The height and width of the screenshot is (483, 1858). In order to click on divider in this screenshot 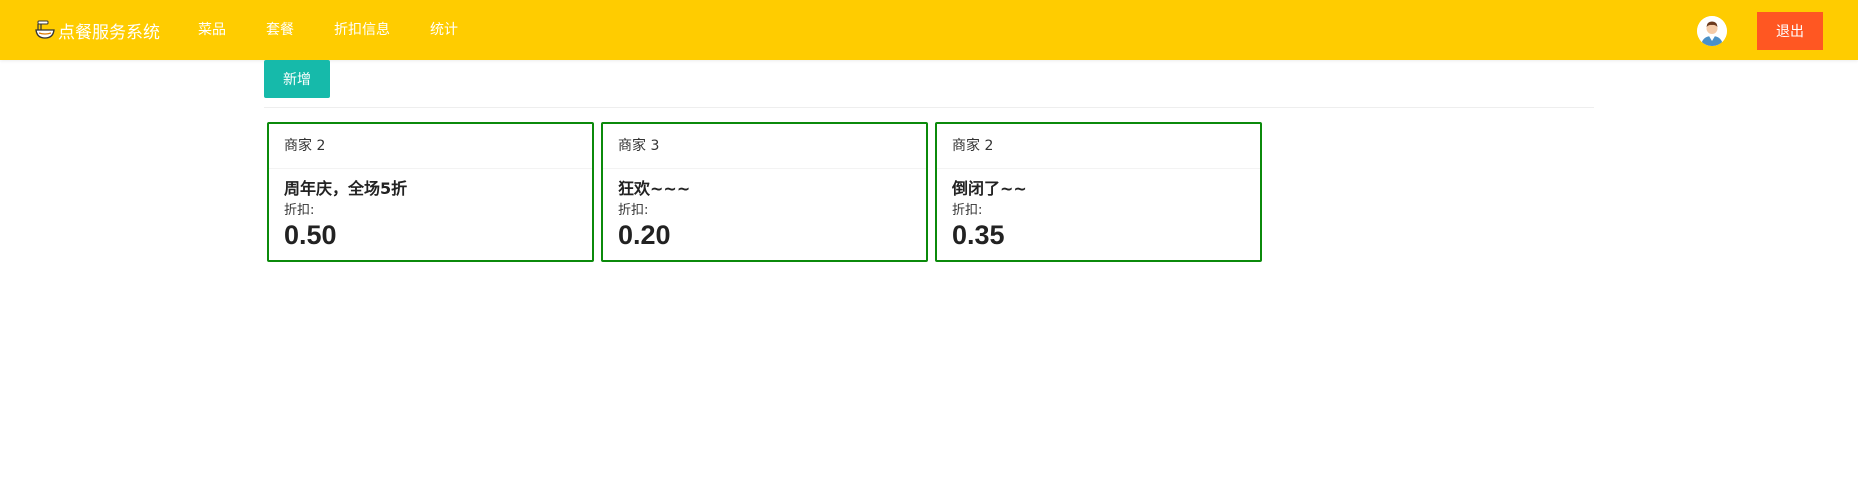, I will do `click(929, 107)`.